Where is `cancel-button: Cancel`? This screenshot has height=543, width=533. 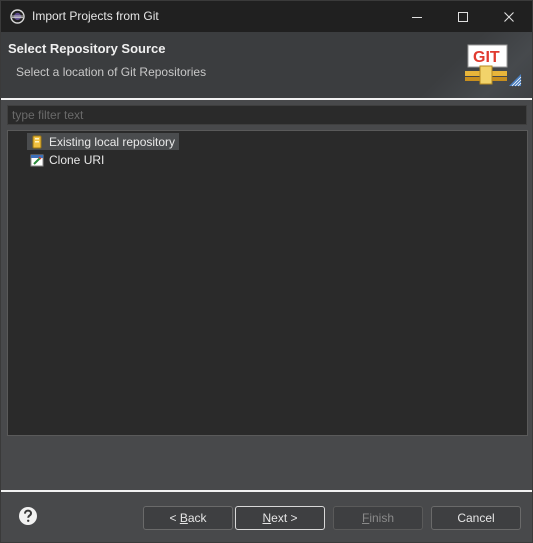
cancel-button: Cancel is located at coordinates (476, 518).